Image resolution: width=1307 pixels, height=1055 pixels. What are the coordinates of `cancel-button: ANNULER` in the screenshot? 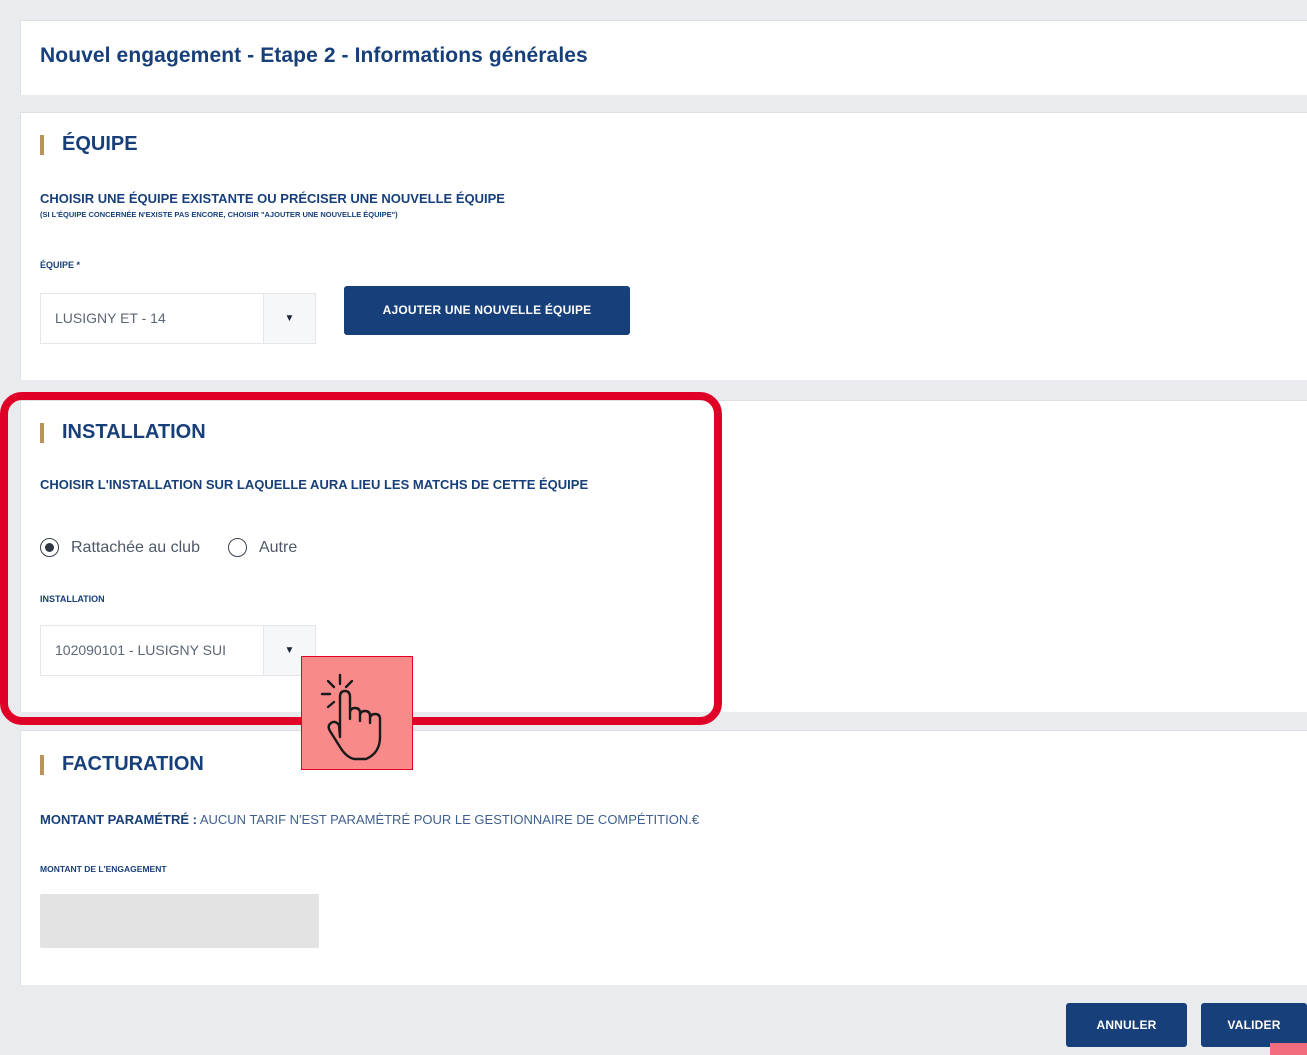 It's located at (1126, 1025).